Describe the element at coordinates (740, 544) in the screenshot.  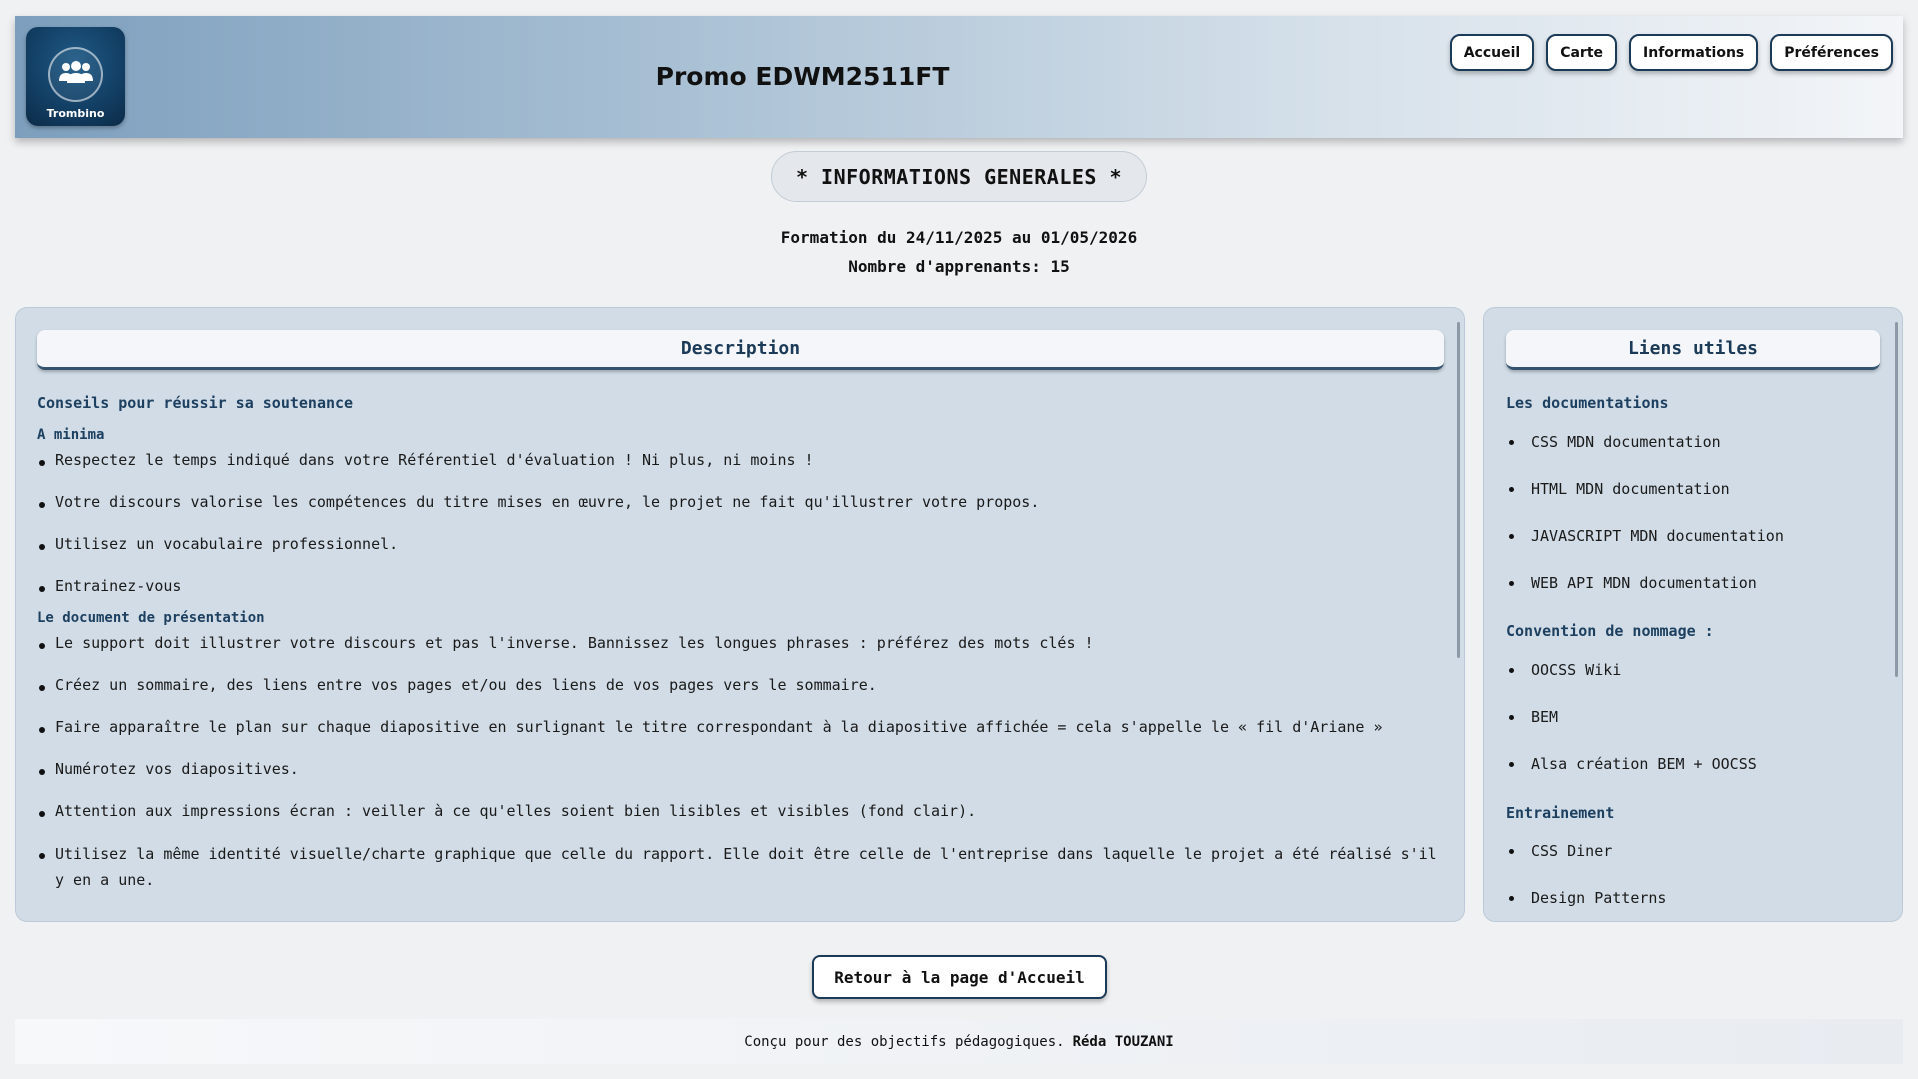
I see `list-item: Utilisez un vocabulaire professionnel.` at that location.